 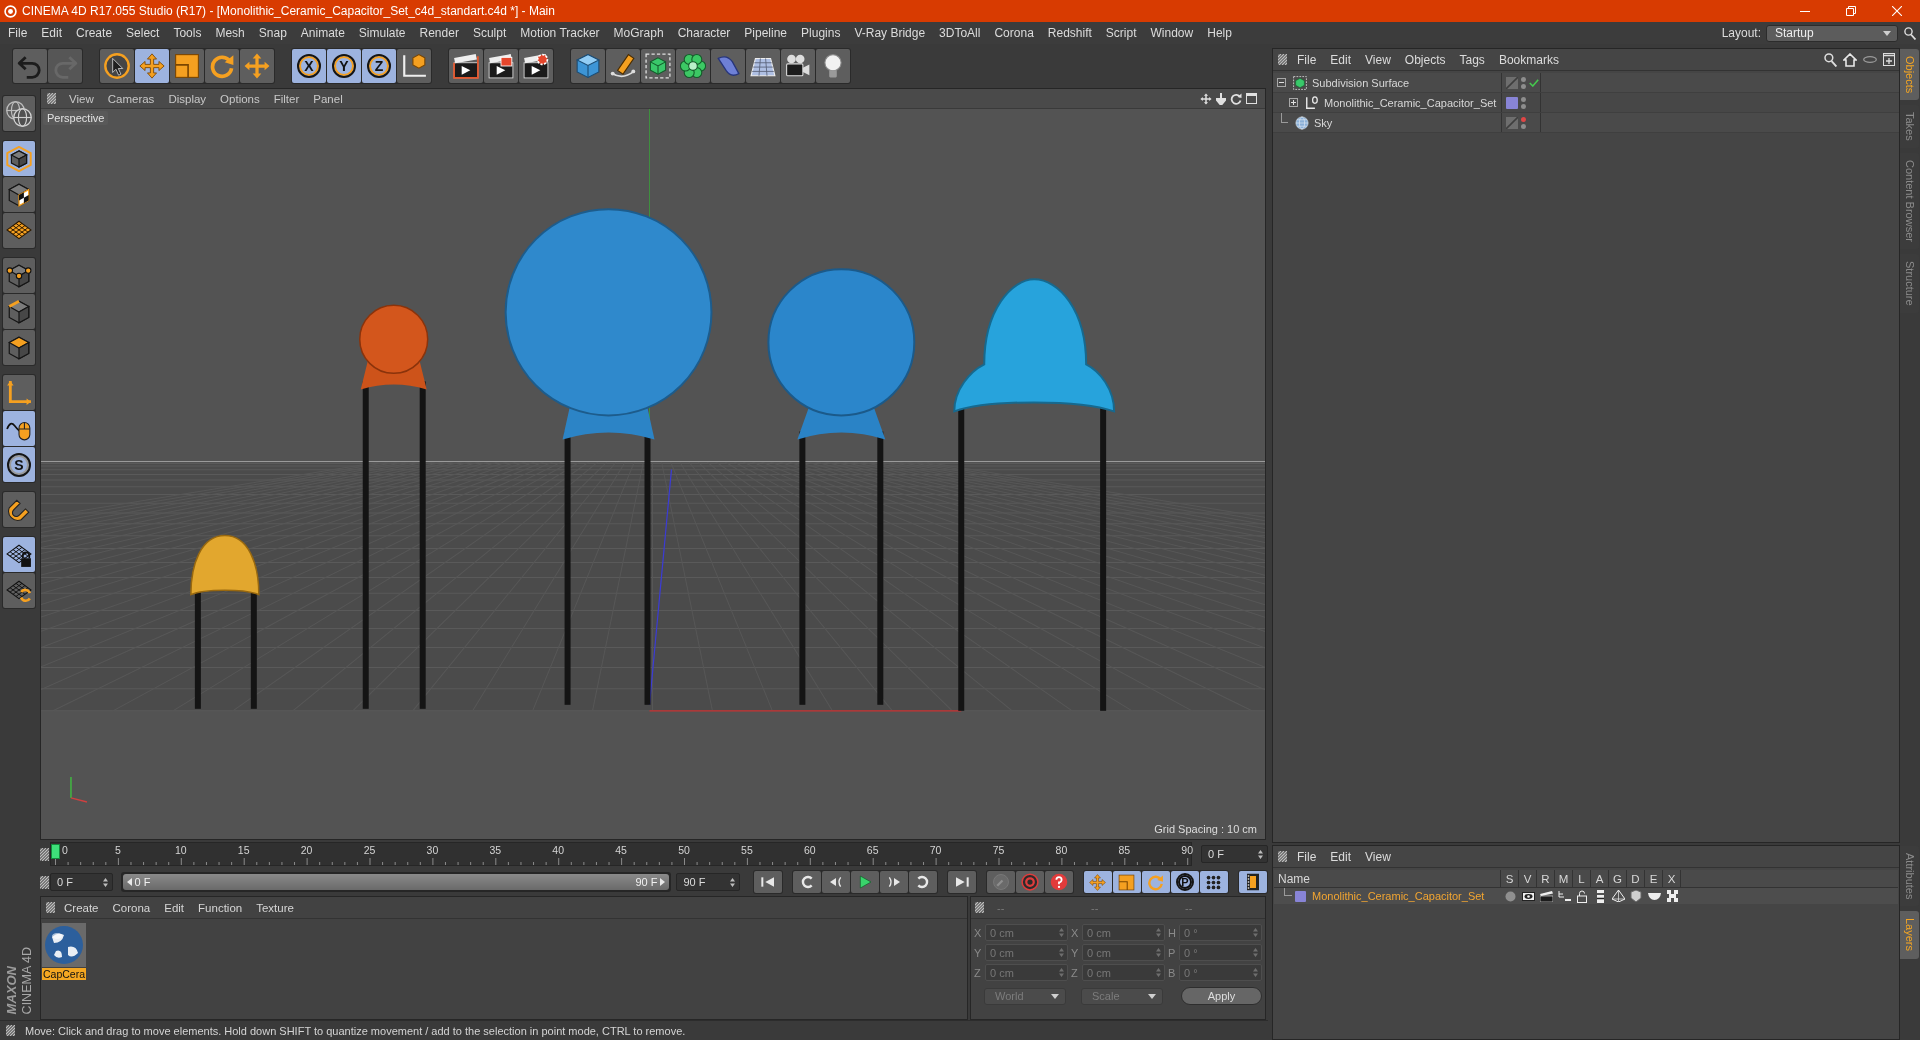 I want to click on edges-mode-button, so click(x=19, y=311).